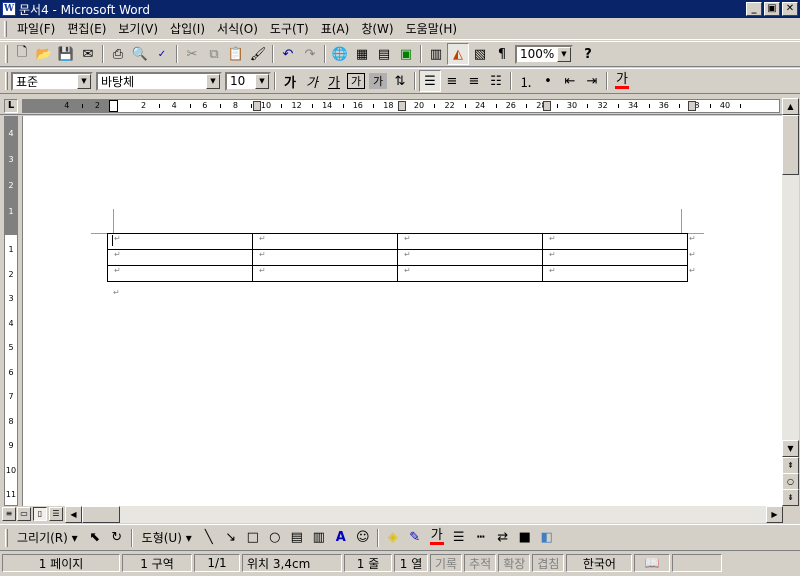  What do you see at coordinates (11, 311) in the screenshot?
I see `vertical-ruler: 4 3 2 1 1 2 3 4 5 6 7 8 9 10 11` at bounding box center [11, 311].